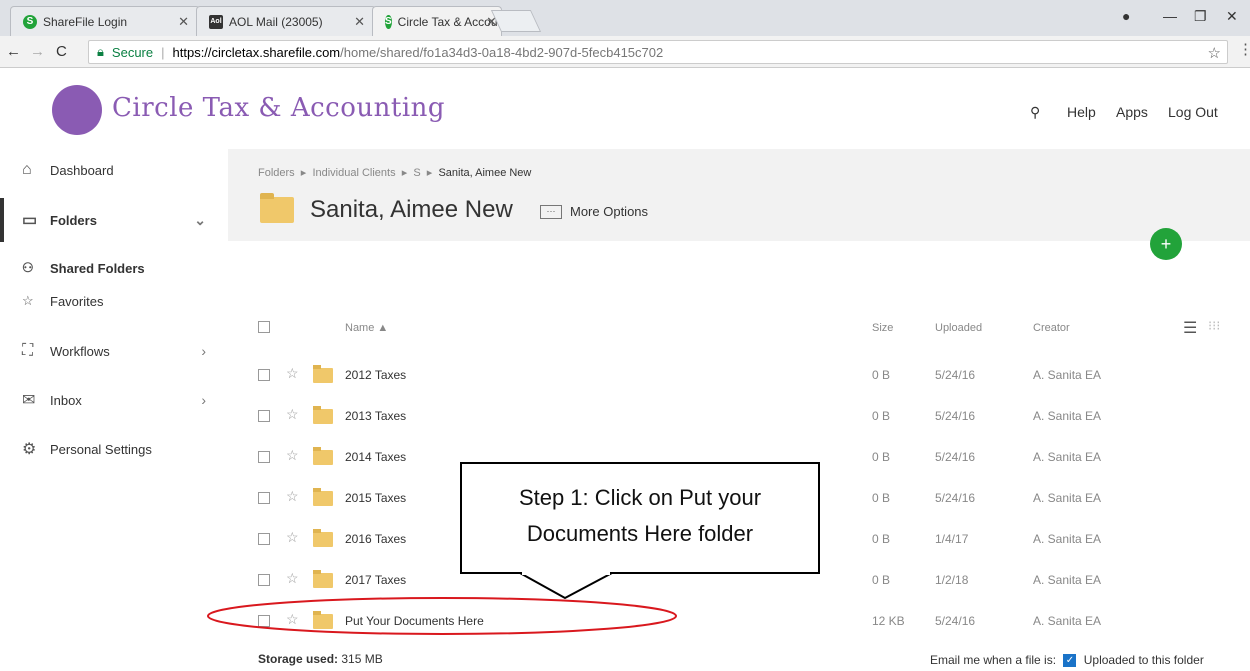 This screenshot has height=671, width=1250. I want to click on callout-pointer, so click(564, 586).